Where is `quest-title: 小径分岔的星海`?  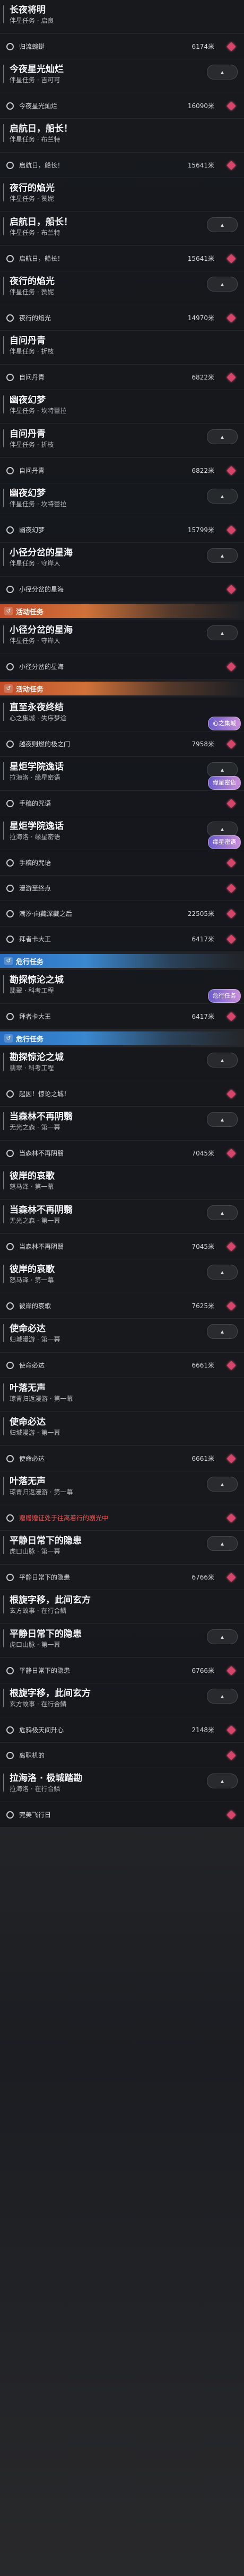
quest-title: 小径分岔的星海 is located at coordinates (42, 553).